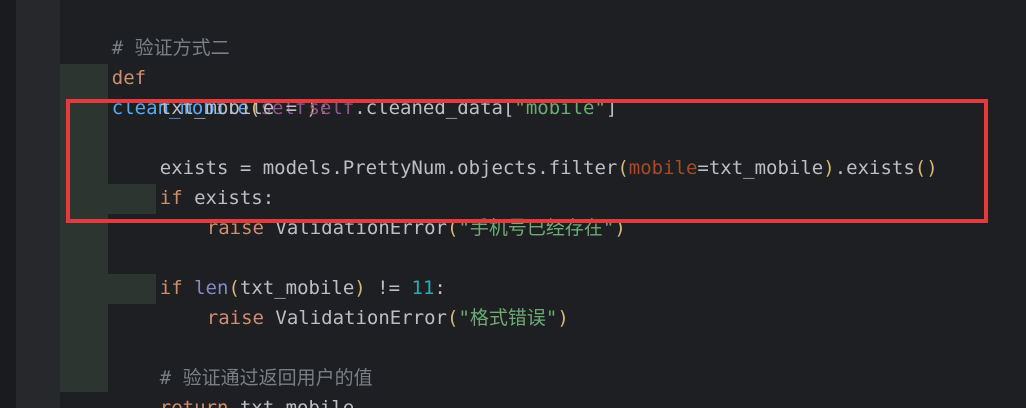 This screenshot has width=1026, height=408. Describe the element at coordinates (8, 204) in the screenshot. I see `editor-gutter` at that location.